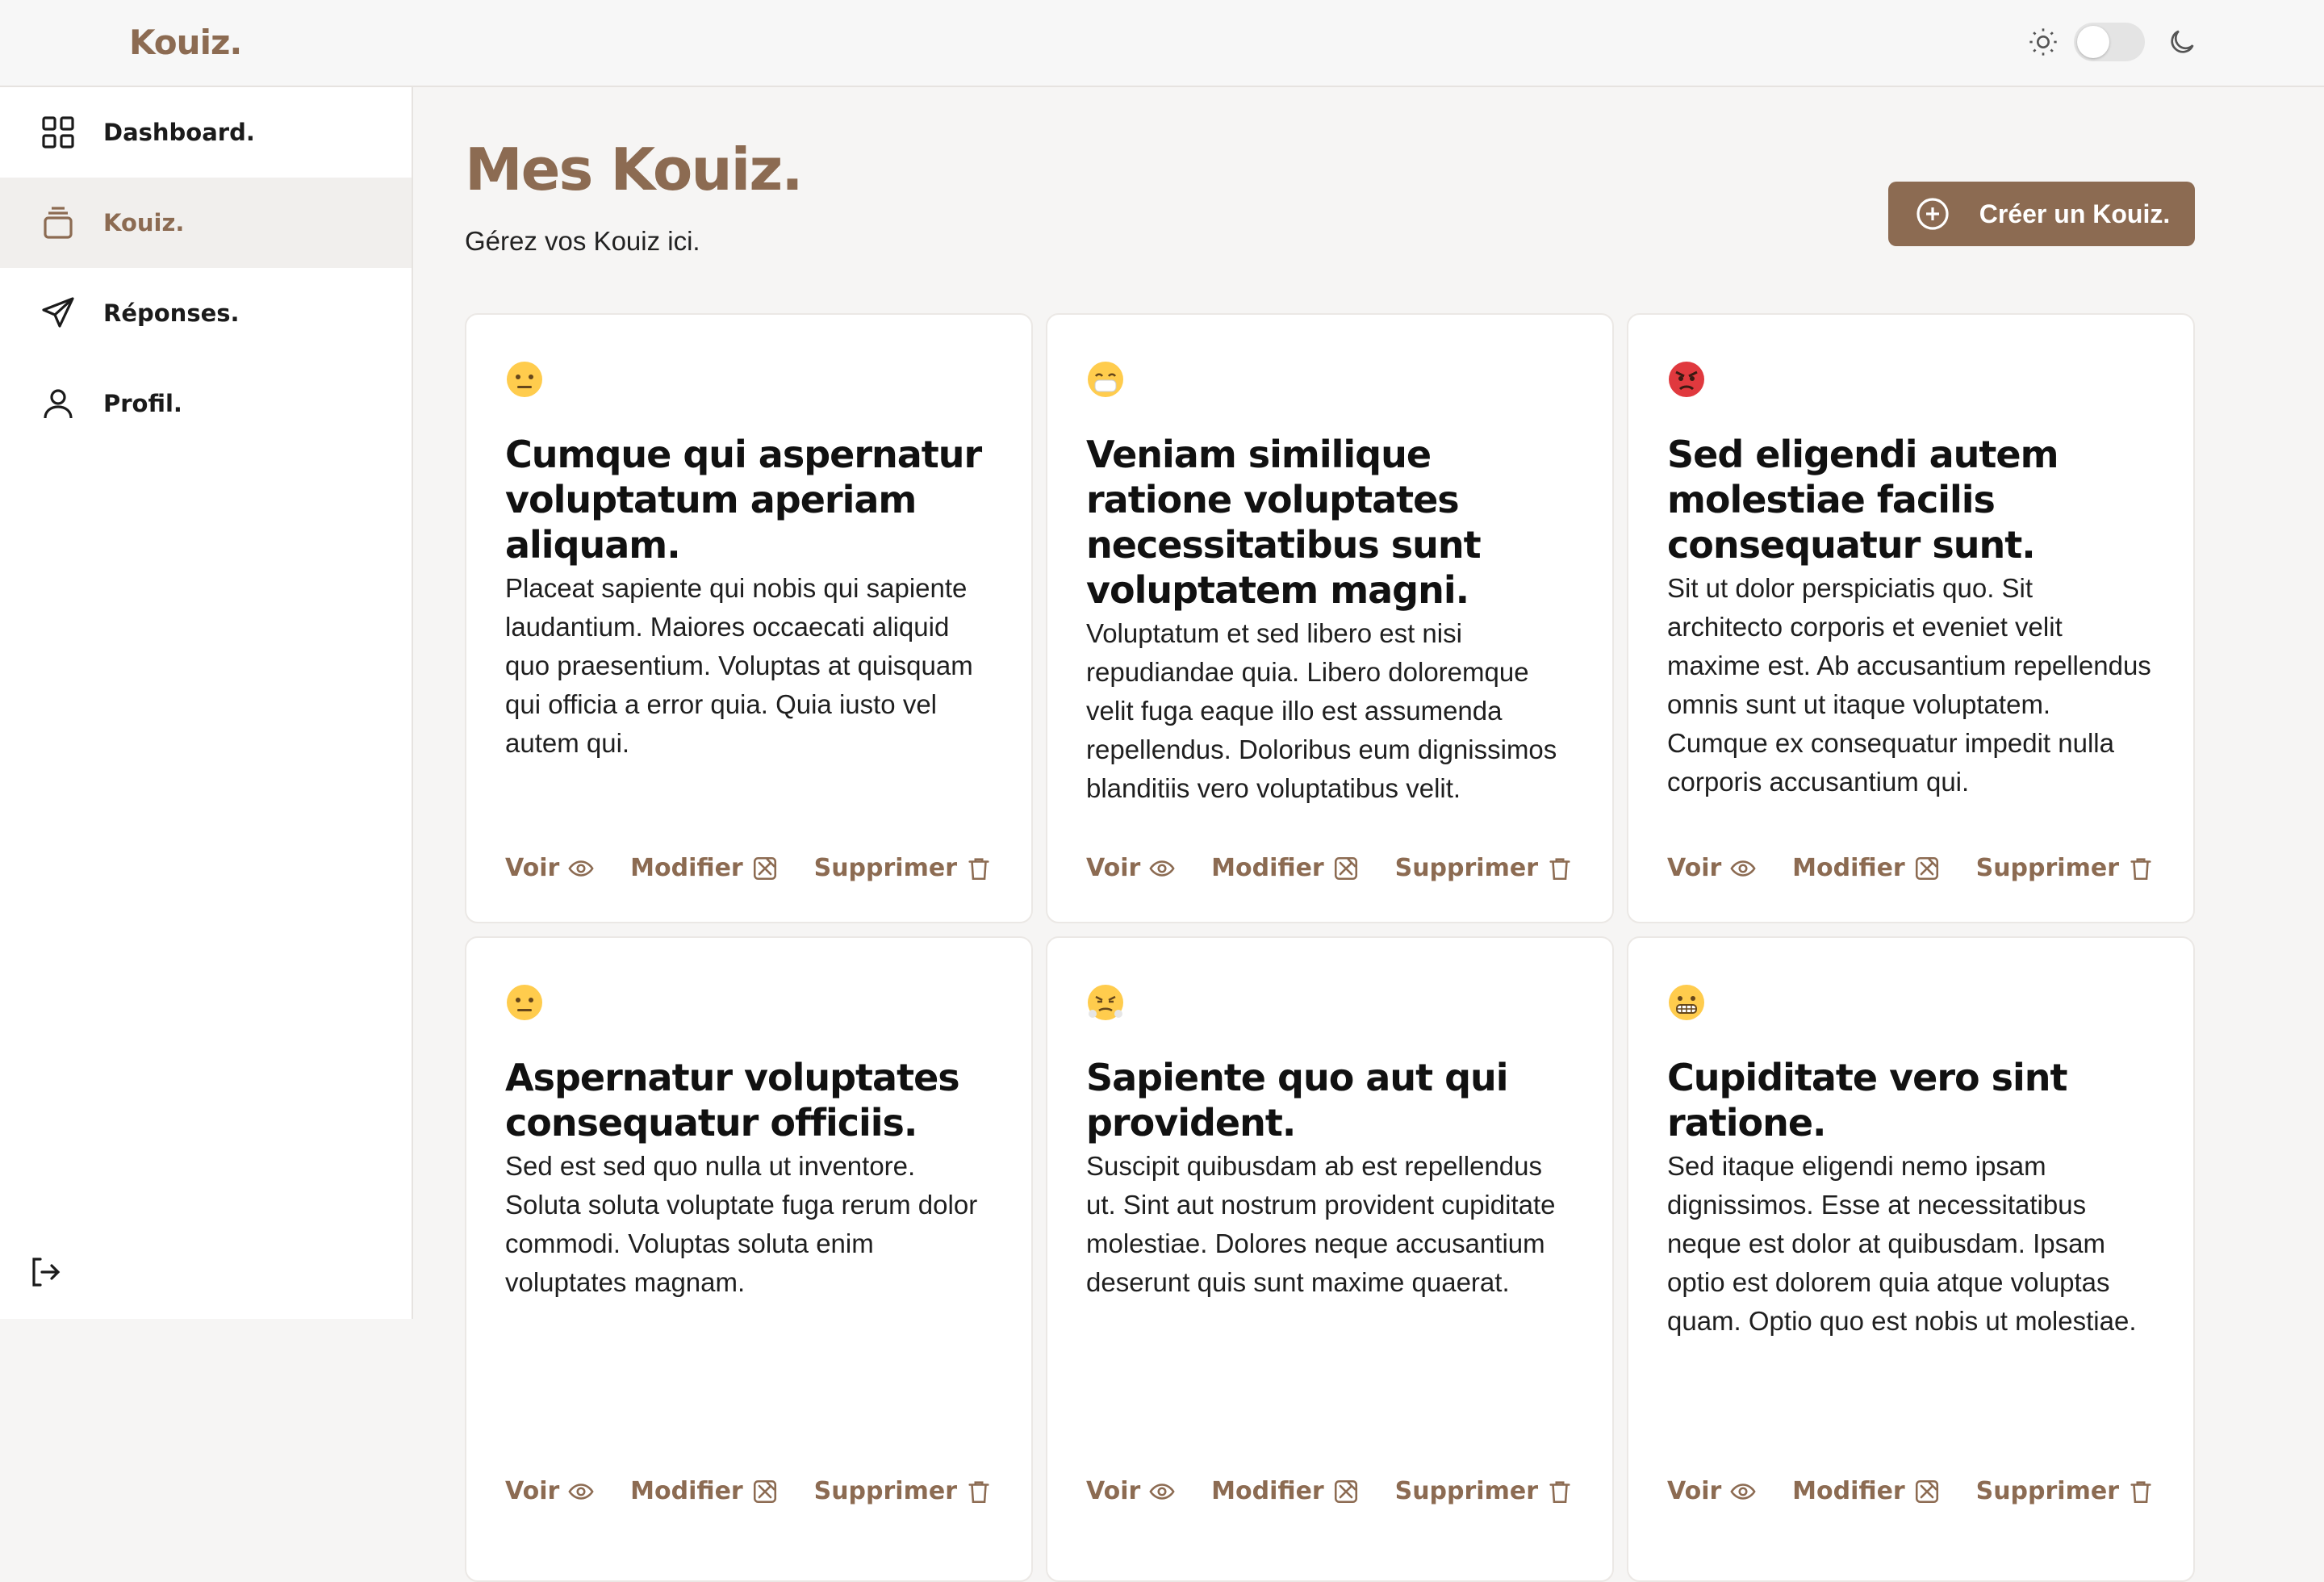 This screenshot has width=2324, height=1582. What do you see at coordinates (1932, 214) in the screenshot?
I see `plus-circle-icon` at bounding box center [1932, 214].